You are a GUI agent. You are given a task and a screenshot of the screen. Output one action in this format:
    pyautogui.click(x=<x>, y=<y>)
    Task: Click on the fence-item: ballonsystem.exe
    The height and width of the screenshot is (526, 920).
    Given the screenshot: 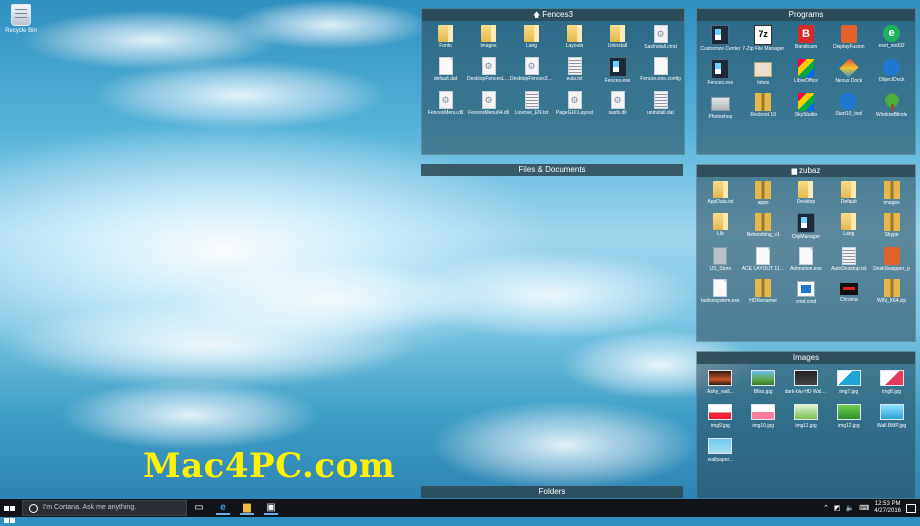 What is the action you would take?
    pyautogui.click(x=720, y=292)
    